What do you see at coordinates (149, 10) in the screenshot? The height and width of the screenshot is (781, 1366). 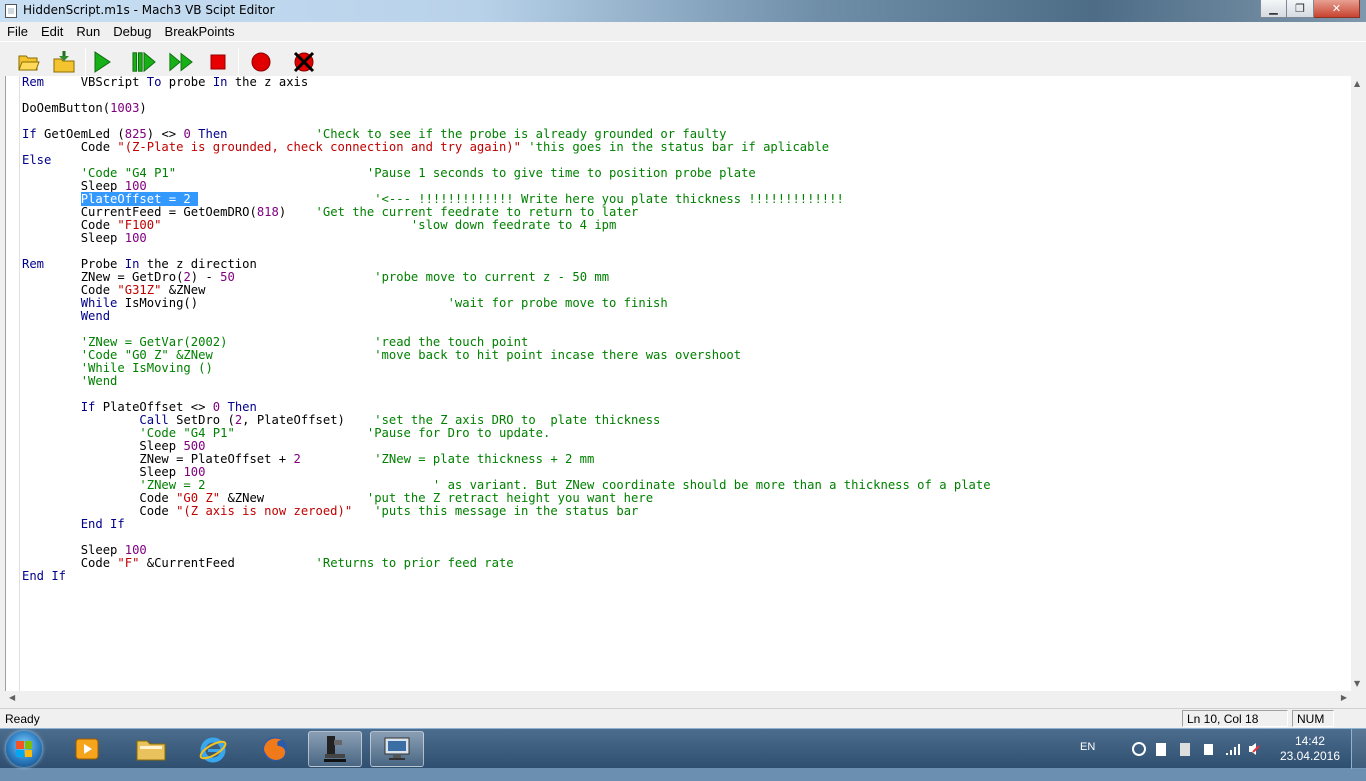 I see `window-title: HiddenScript.m1s - Mach3 VB Scipt Editor` at bounding box center [149, 10].